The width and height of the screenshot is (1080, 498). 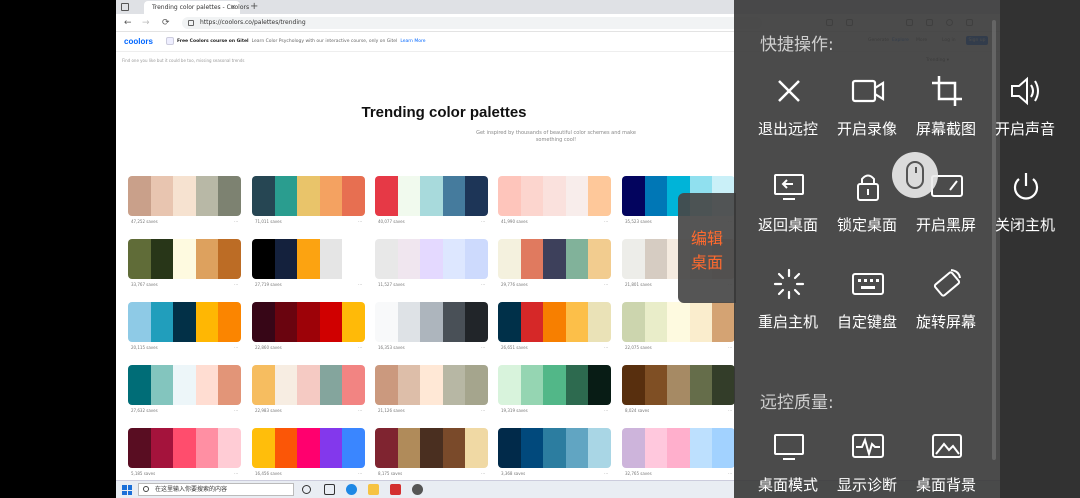 What do you see at coordinates (788, 302) in the screenshot?
I see `restart-button: 重启主机` at bounding box center [788, 302].